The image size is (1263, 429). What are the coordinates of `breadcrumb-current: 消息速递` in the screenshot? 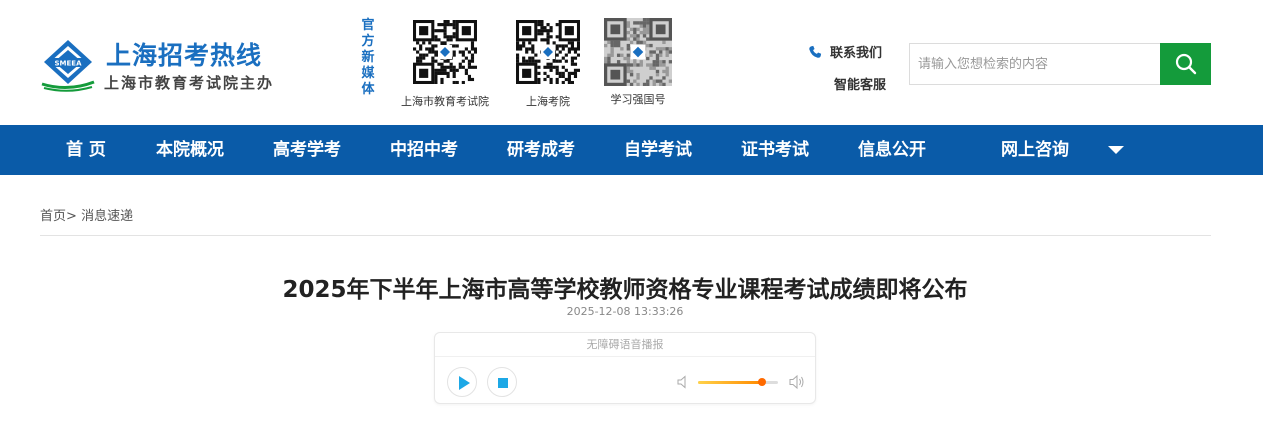 It's located at (107, 216).